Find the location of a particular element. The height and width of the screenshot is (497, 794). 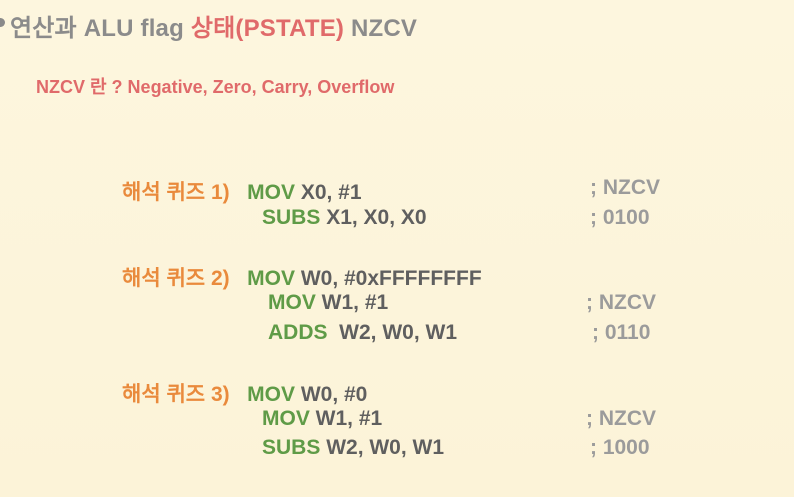

quiz-1-comment-2: ; 0100 is located at coordinates (620, 217).